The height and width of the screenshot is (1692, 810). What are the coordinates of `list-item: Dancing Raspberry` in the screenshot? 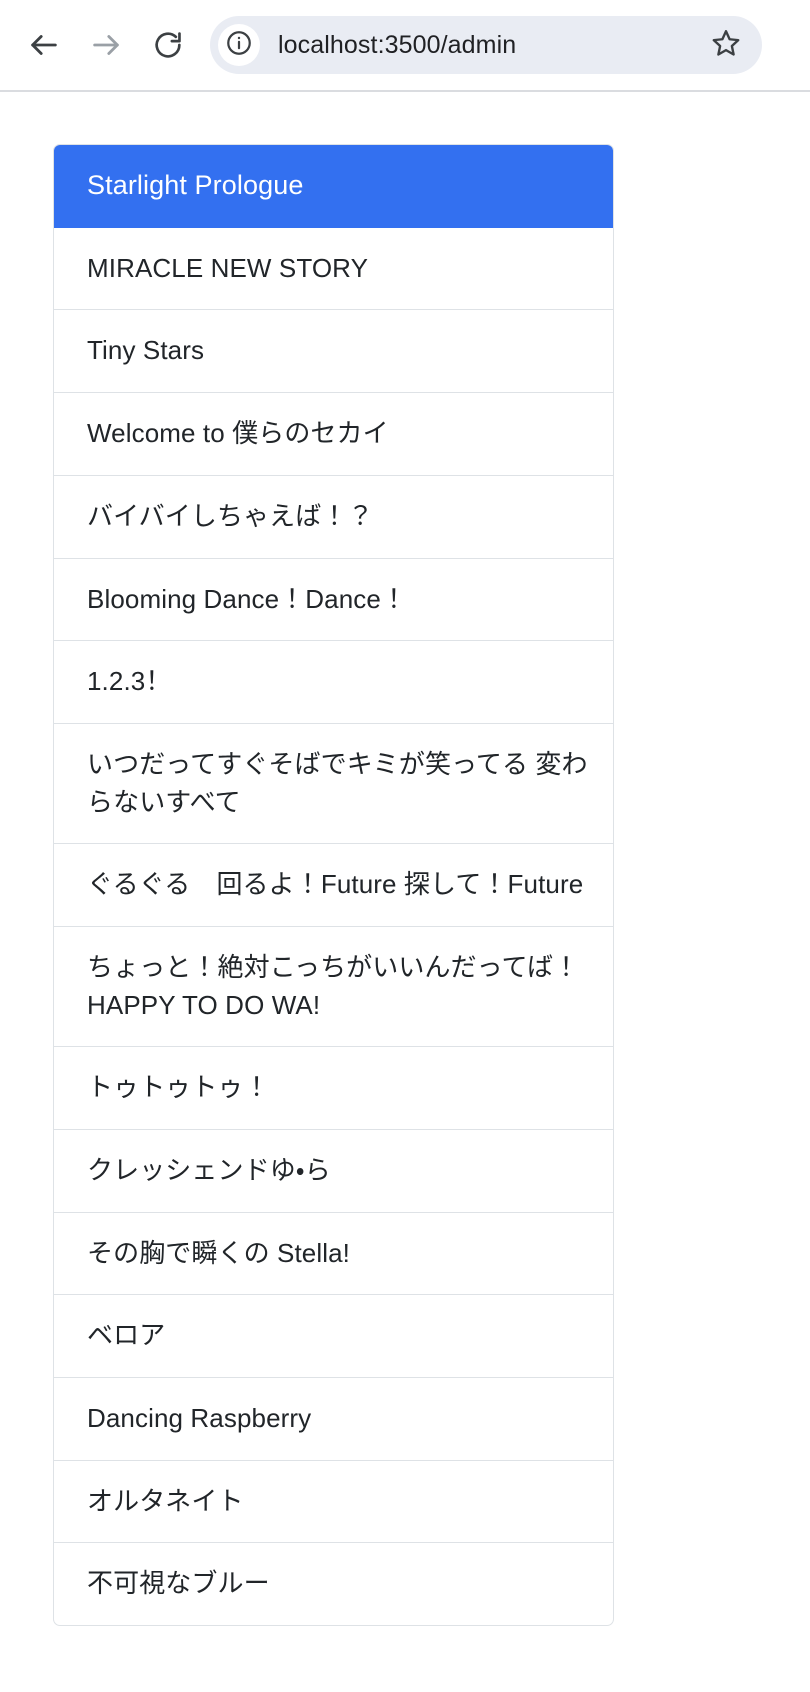 It's located at (333, 1418).